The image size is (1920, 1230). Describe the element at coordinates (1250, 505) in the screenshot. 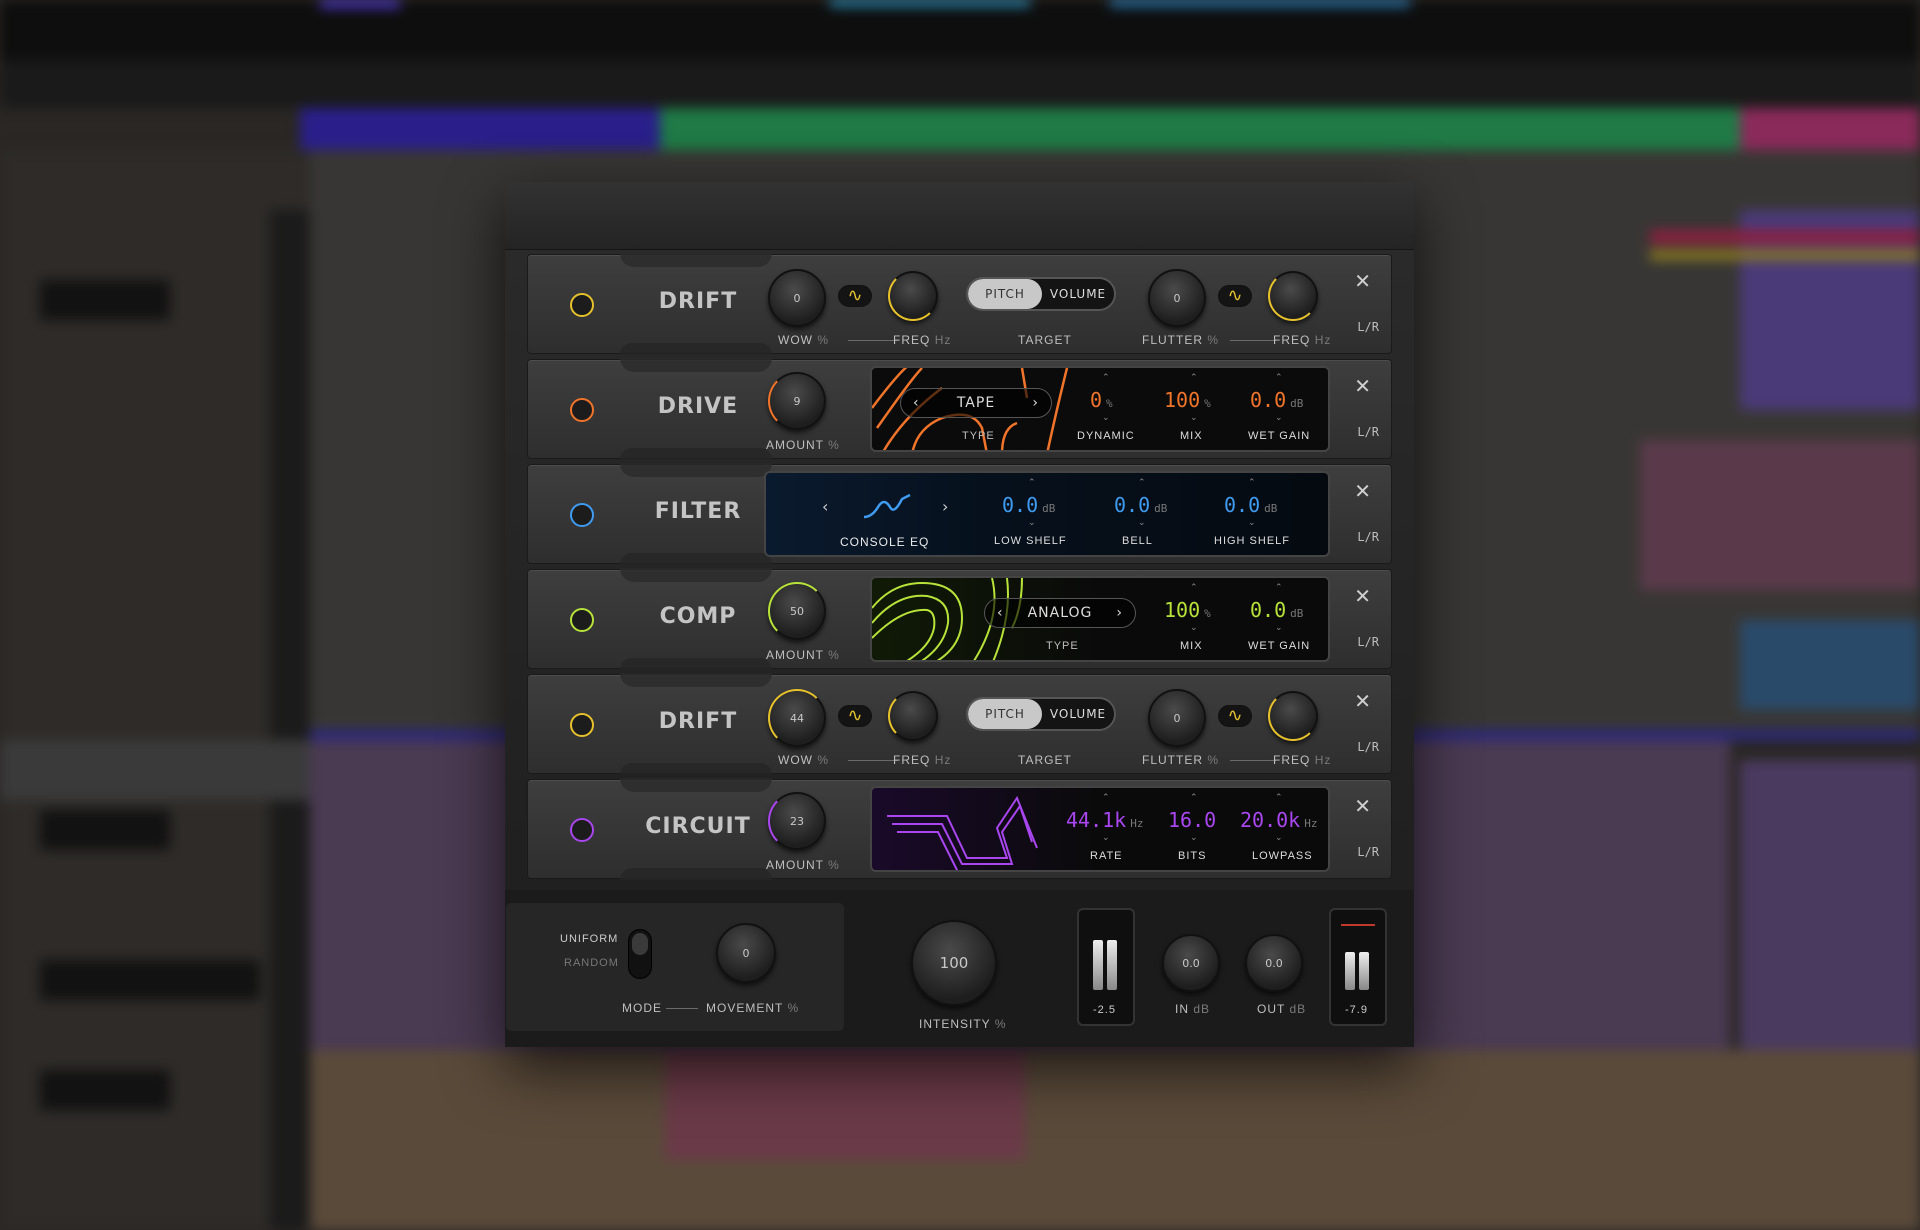

I see `high-shelf-value: 0.0 dB` at that location.